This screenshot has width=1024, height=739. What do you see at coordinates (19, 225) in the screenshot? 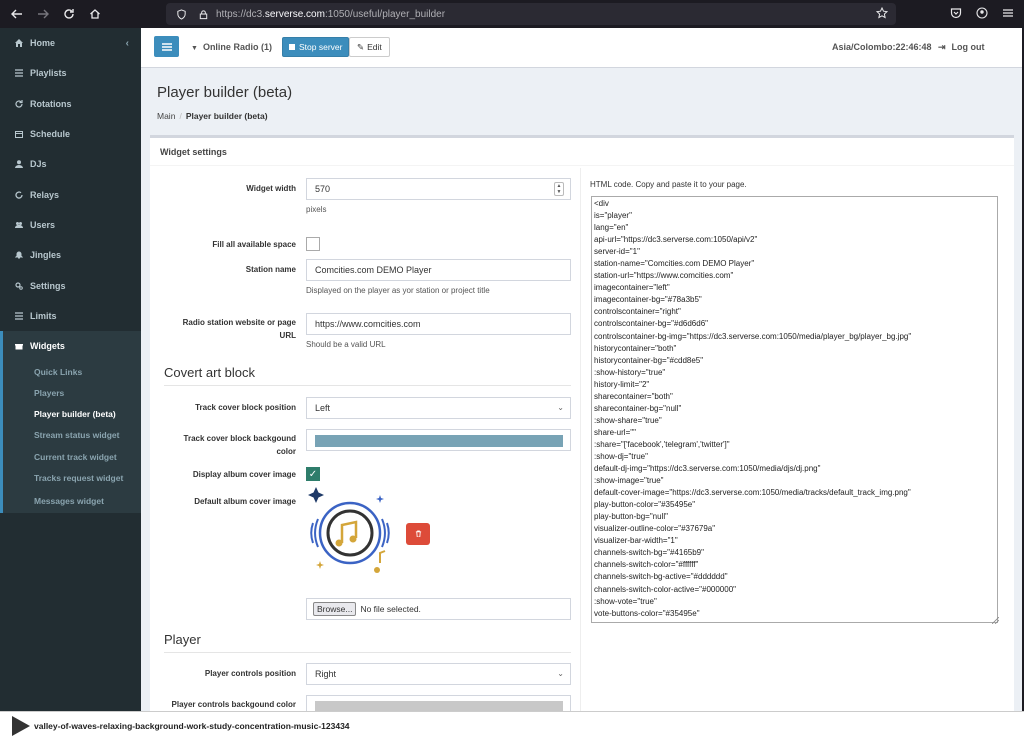
I see `users-icon` at bounding box center [19, 225].